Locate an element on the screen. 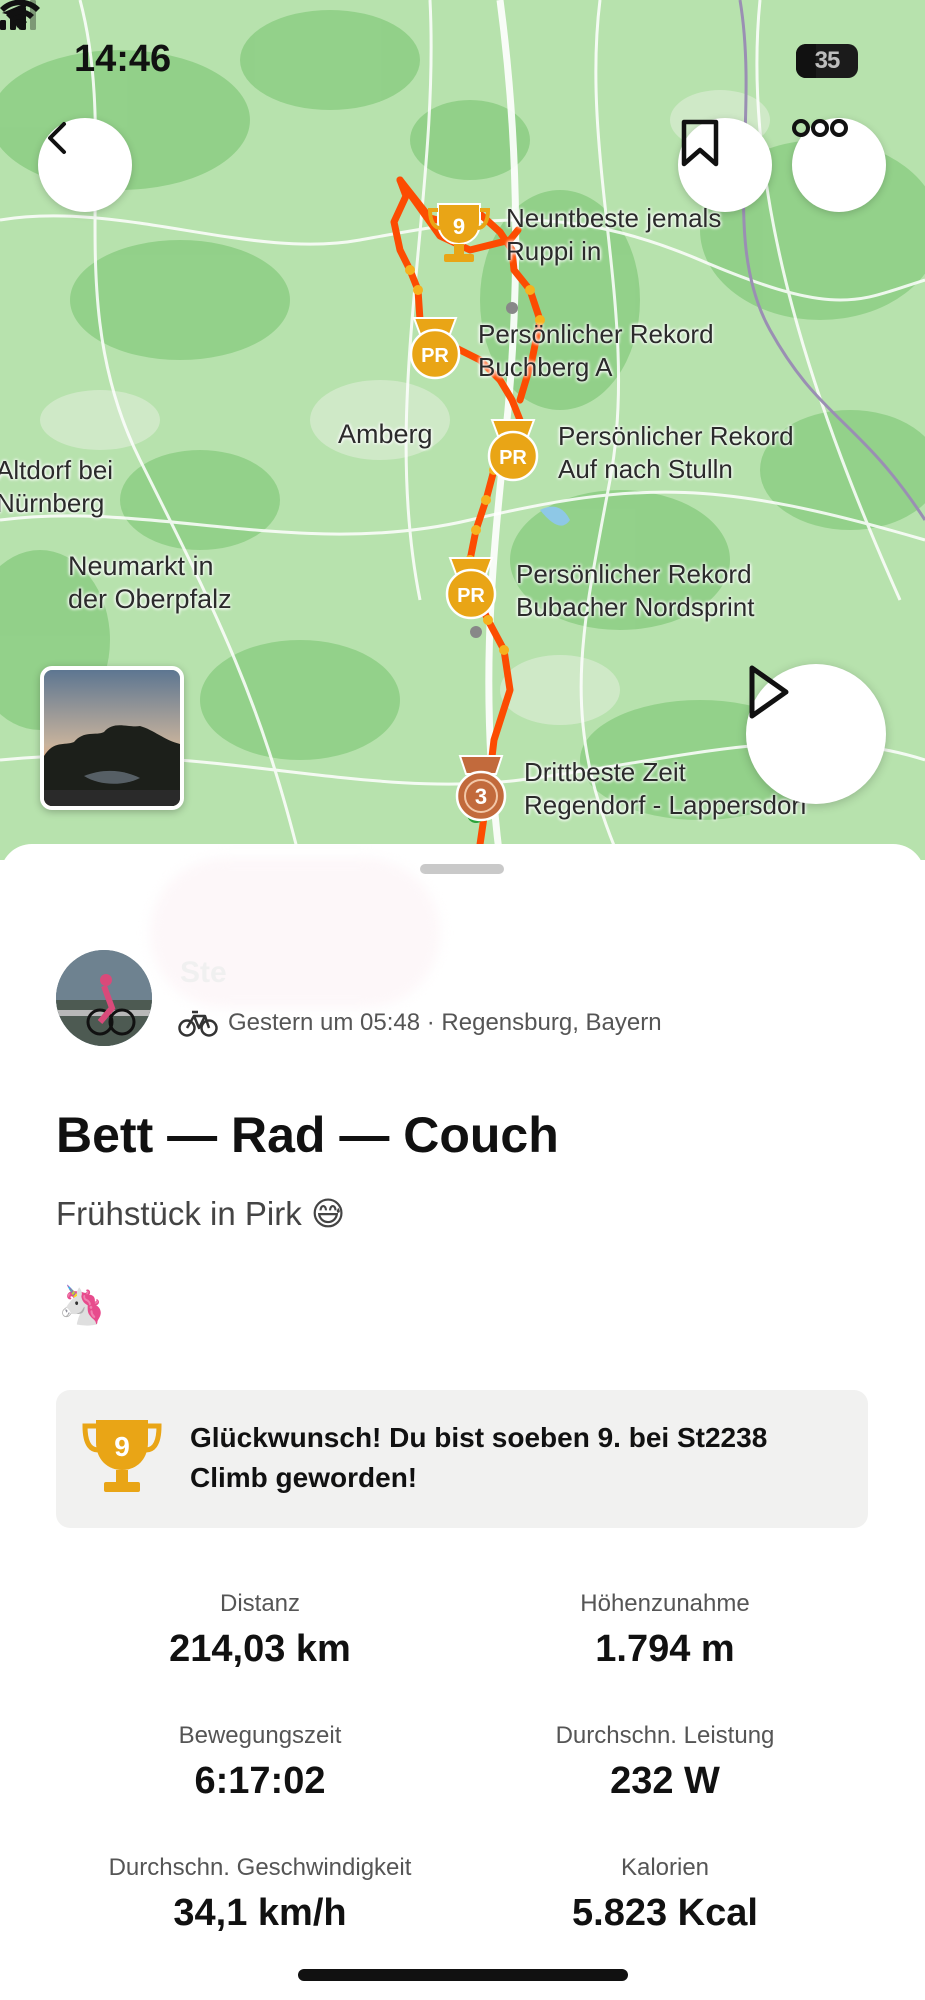  activity-meta-text: Gestern um 05:48 · Regensburg, Bayern is located at coordinates (445, 1022).